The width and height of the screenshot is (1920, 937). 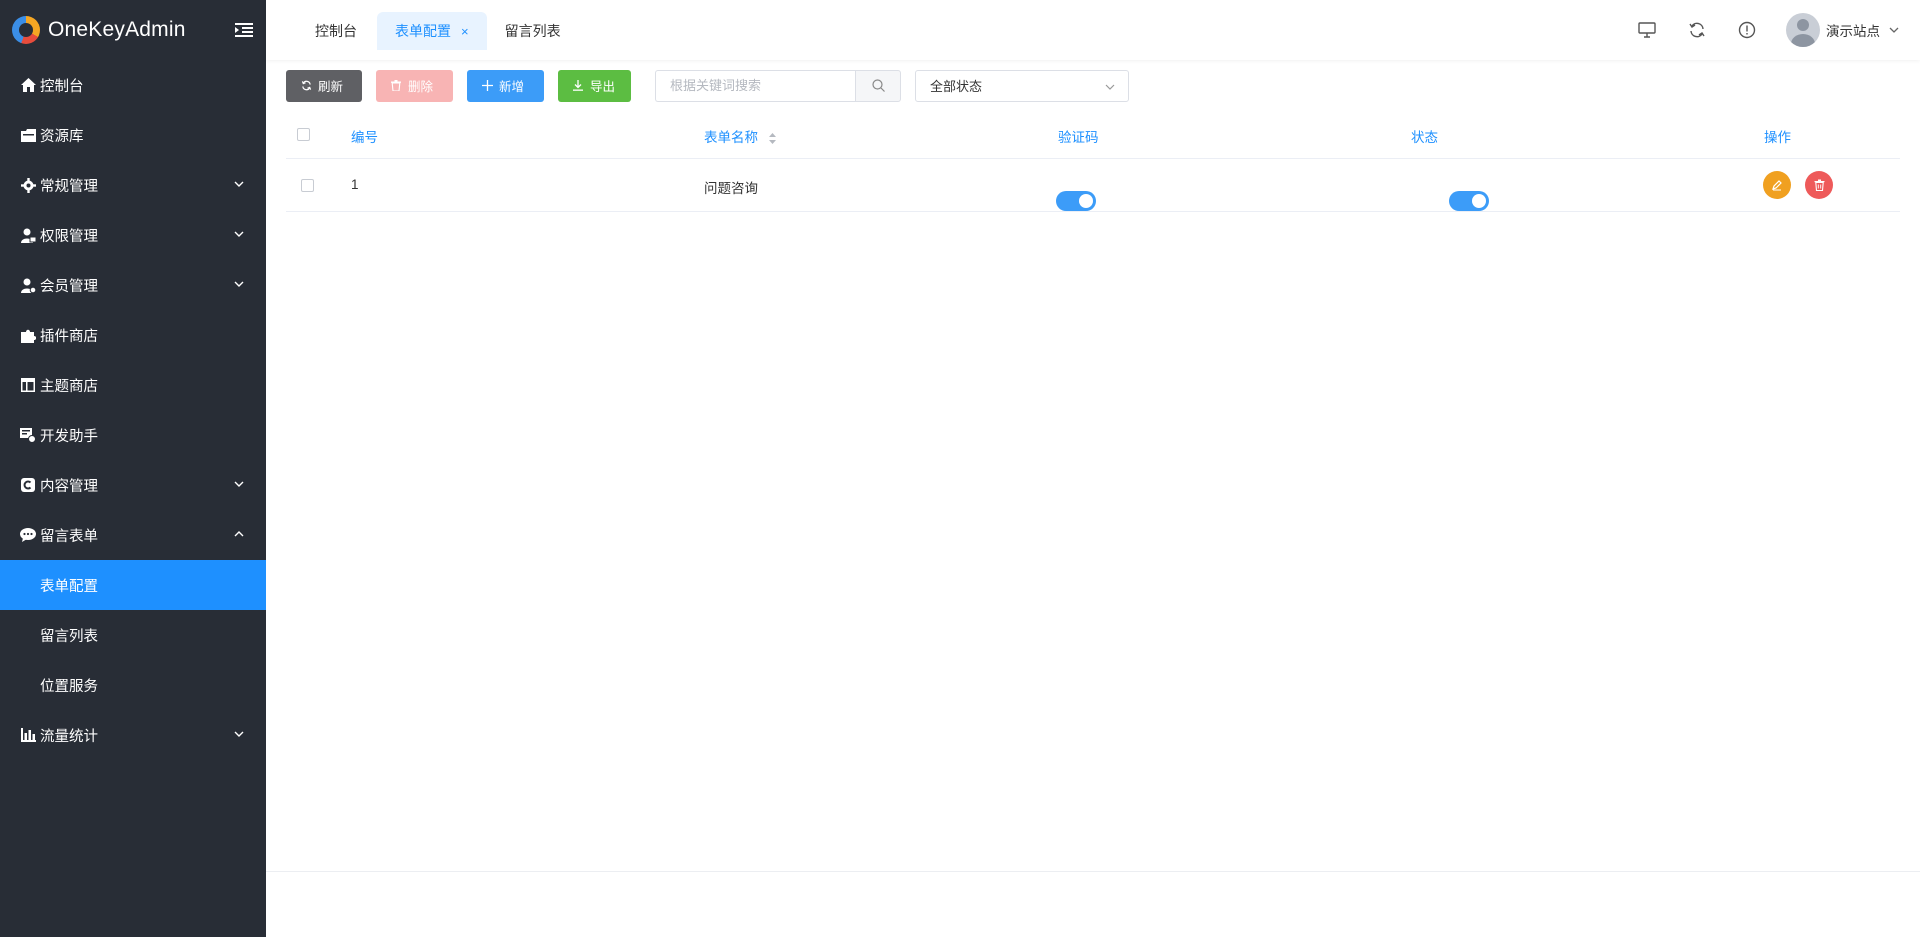 What do you see at coordinates (133, 485) in the screenshot?
I see `sidebar-item-content: 内容管理` at bounding box center [133, 485].